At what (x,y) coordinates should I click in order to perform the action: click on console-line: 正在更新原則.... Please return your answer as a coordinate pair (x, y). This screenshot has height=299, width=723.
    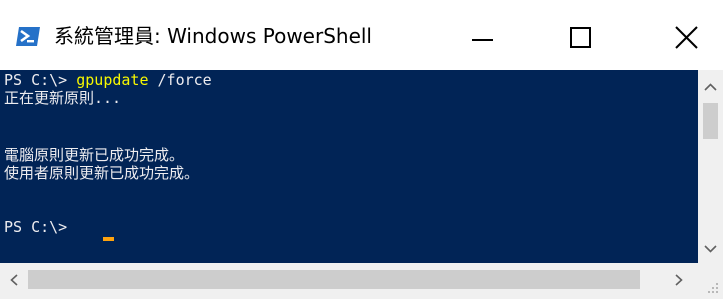
    Looking at the image, I should click on (63, 98).